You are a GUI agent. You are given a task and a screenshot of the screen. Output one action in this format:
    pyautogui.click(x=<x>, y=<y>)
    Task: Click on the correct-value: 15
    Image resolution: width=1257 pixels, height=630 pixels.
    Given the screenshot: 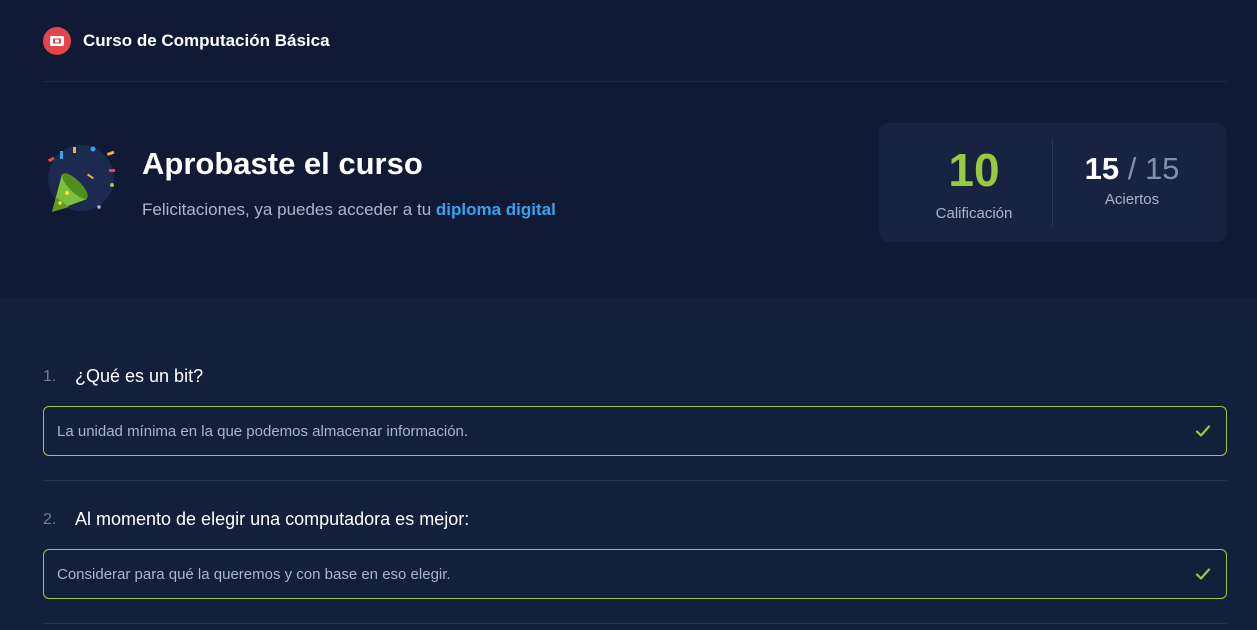 What is the action you would take?
    pyautogui.click(x=1102, y=168)
    